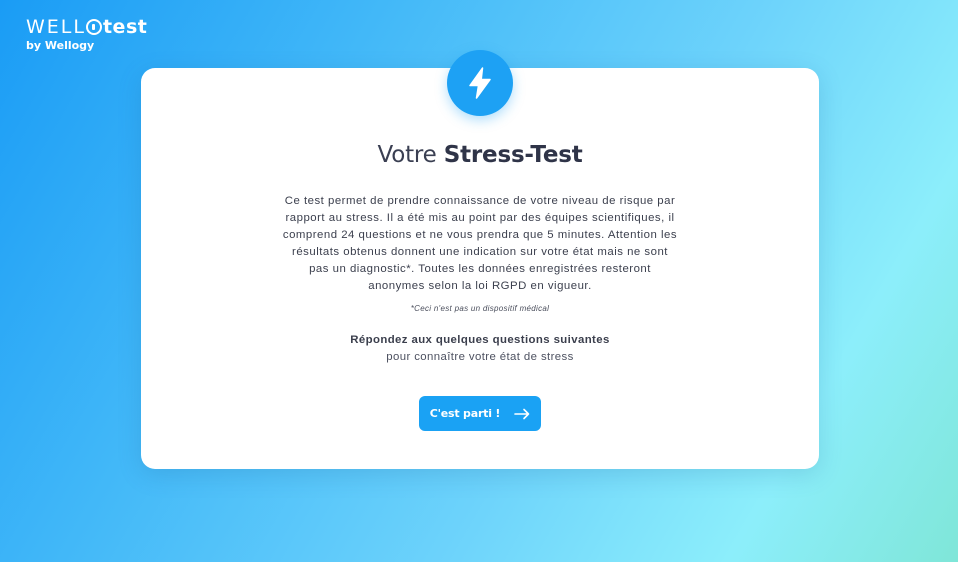  I want to click on brand-wordmark: WELL test, so click(86, 27).